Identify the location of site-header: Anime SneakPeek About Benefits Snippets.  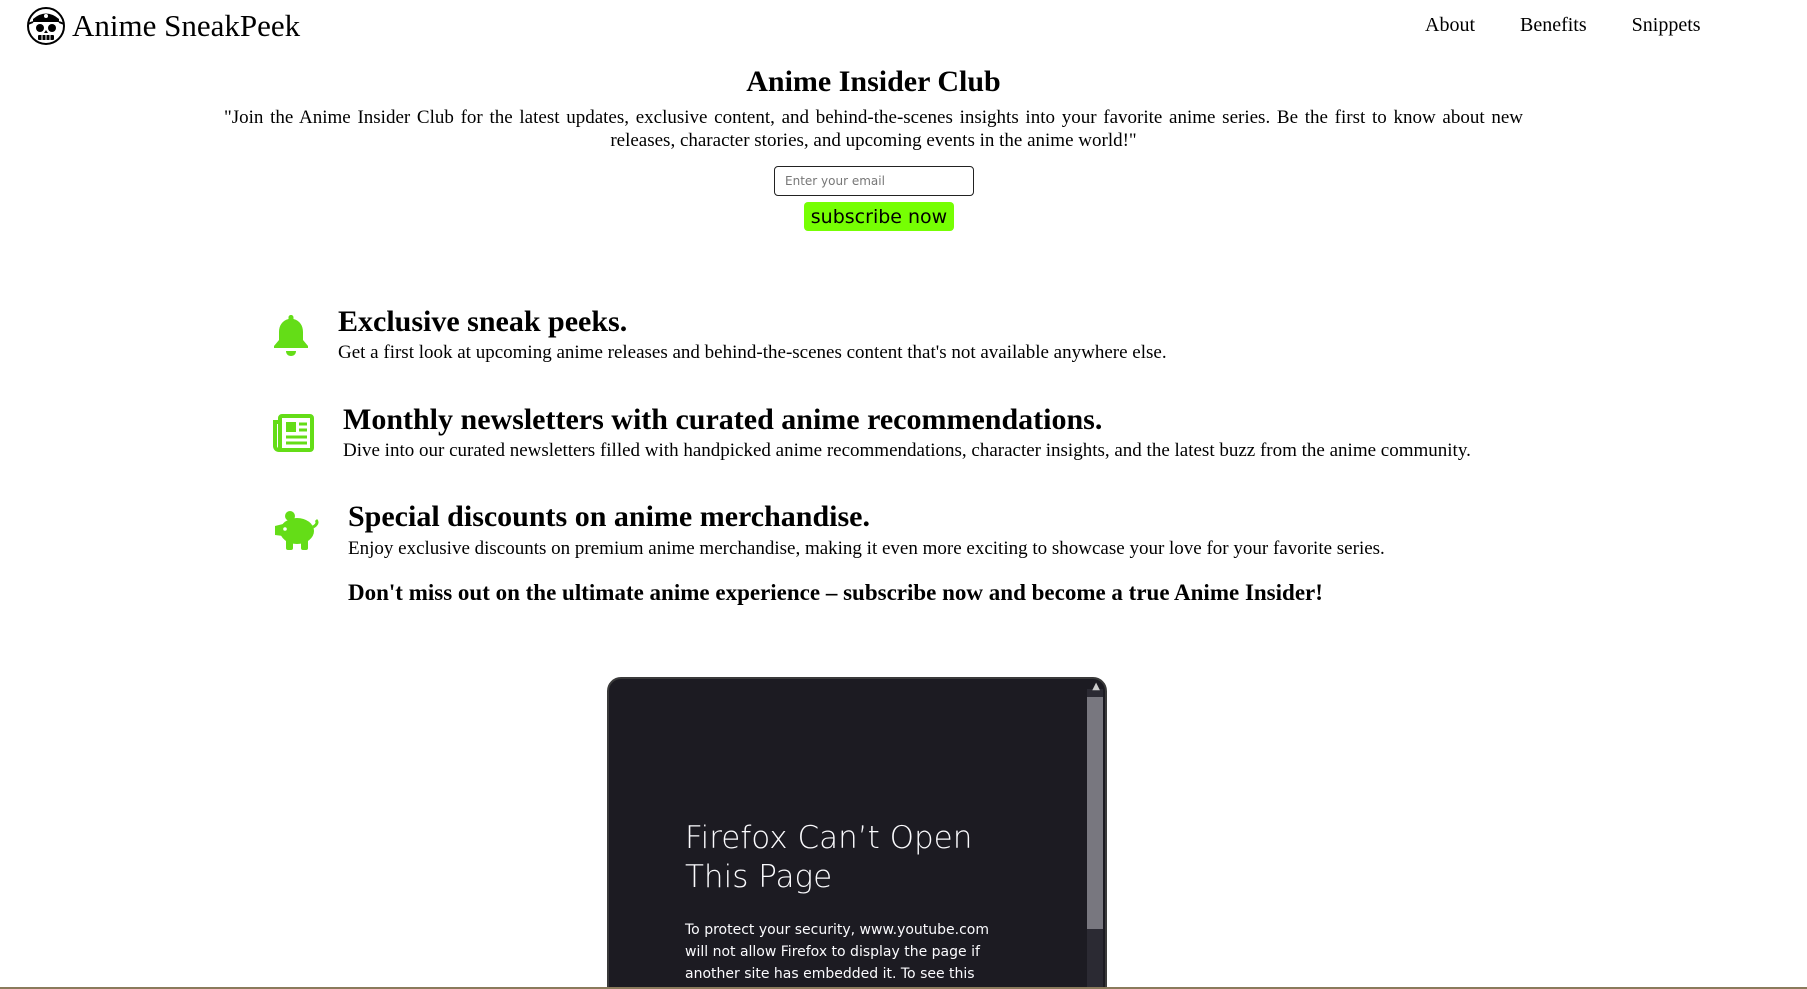
(903, 26).